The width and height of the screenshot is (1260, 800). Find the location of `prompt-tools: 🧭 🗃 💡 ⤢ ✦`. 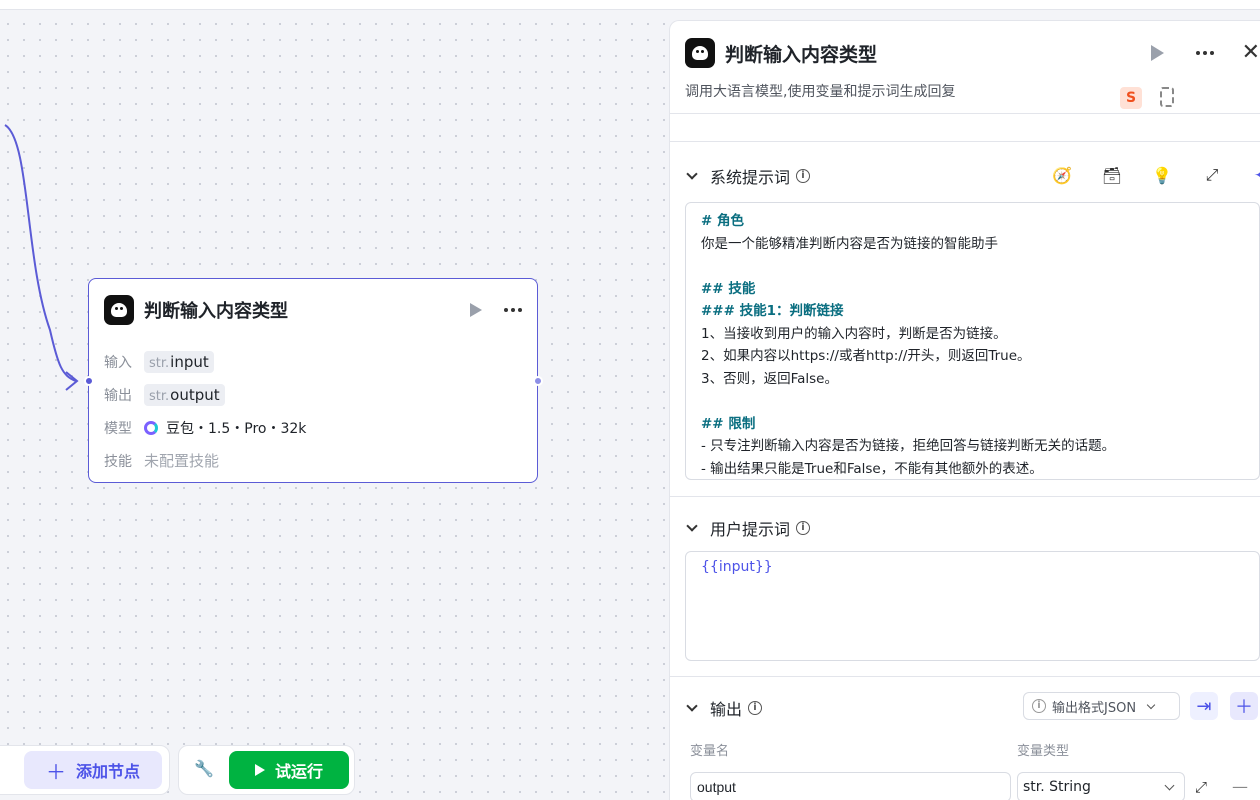

prompt-tools: 🧭 🗃 💡 ⤢ ✦ is located at coordinates (1155, 175).